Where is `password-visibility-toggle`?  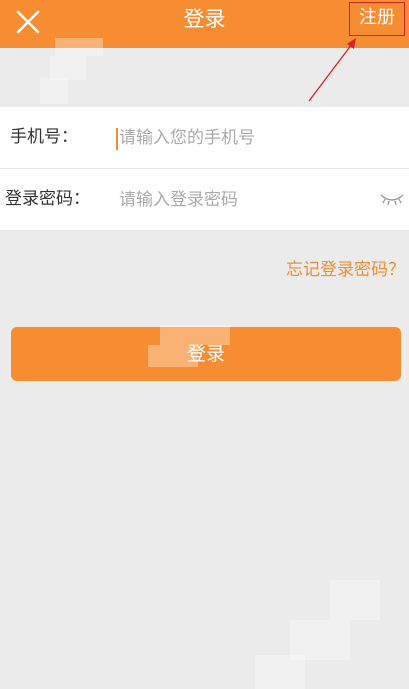 password-visibility-toggle is located at coordinates (392, 199).